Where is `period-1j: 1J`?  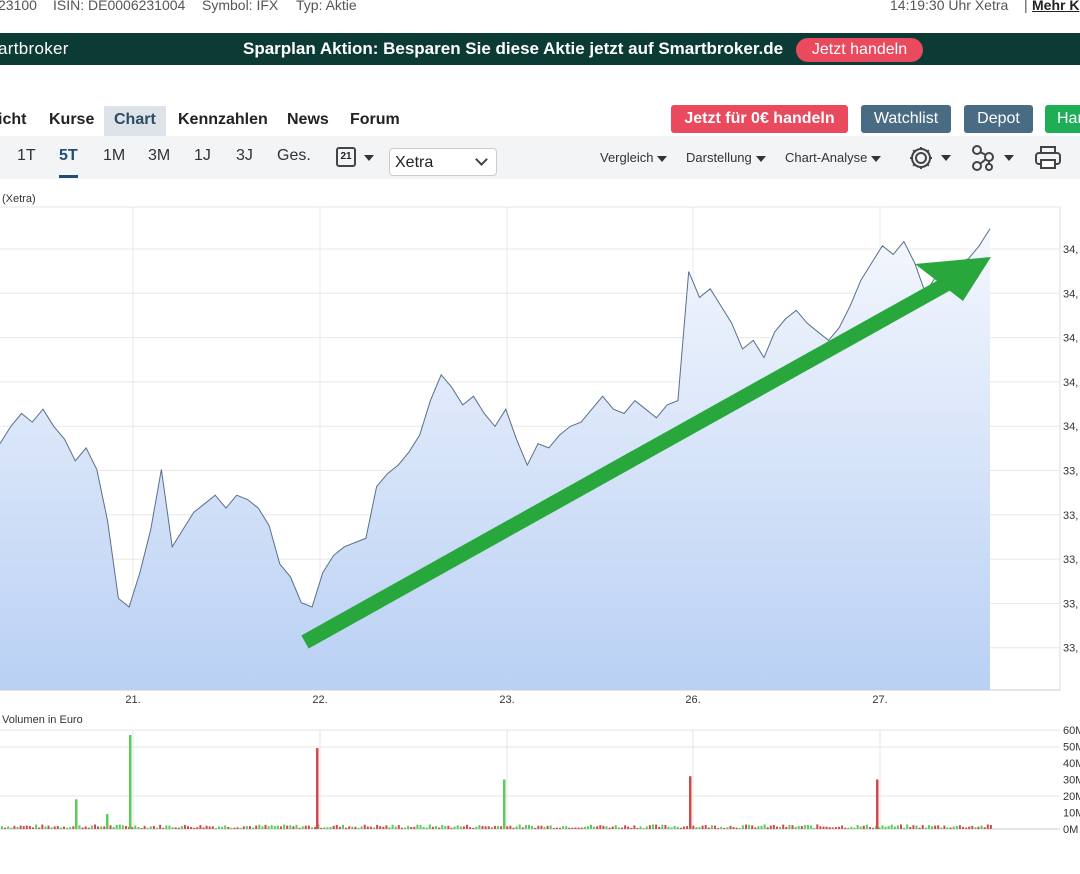
period-1j: 1J is located at coordinates (202, 156).